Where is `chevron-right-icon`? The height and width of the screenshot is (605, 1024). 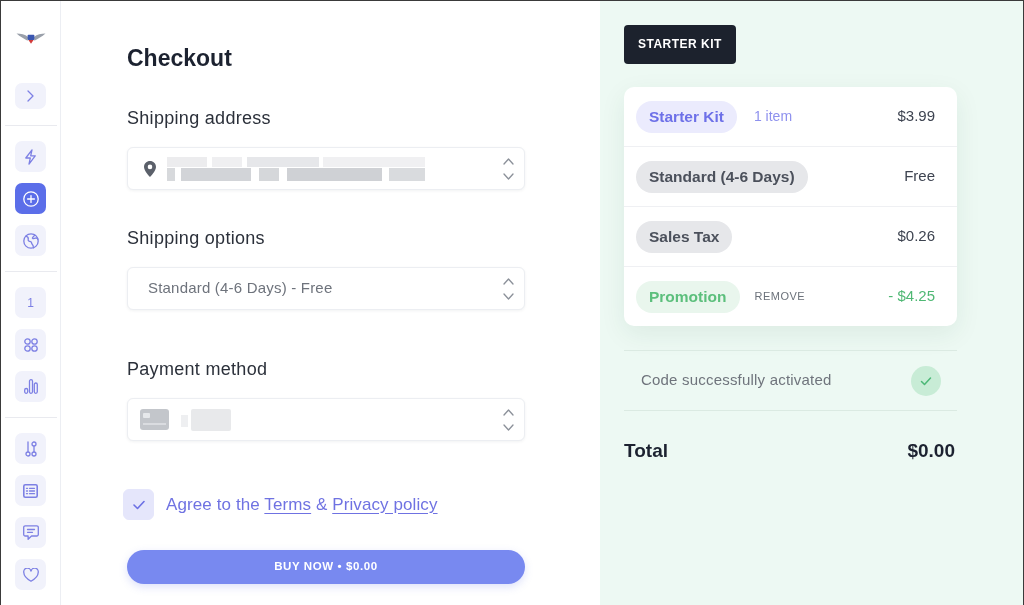
chevron-right-icon is located at coordinates (30, 95).